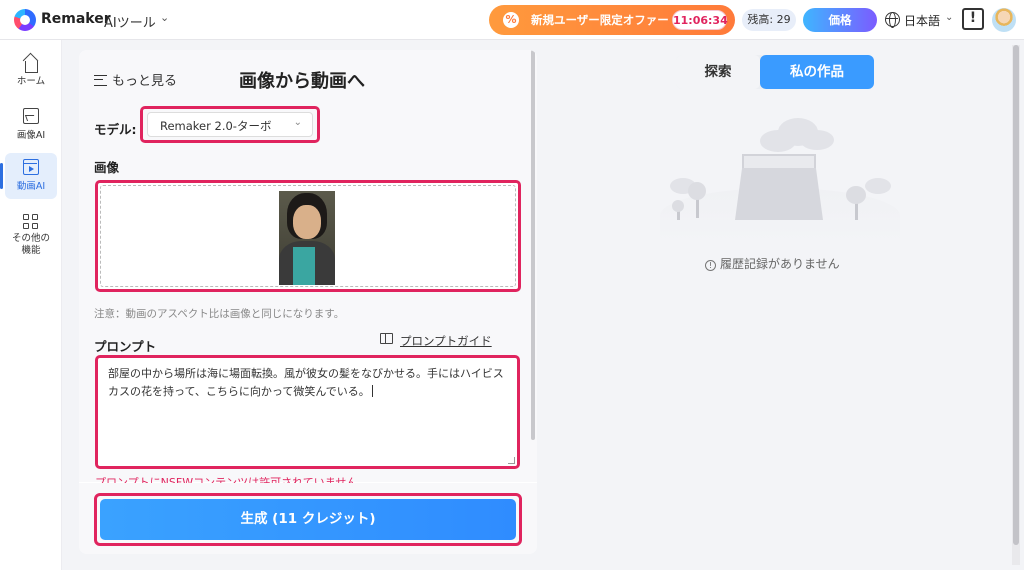 The image size is (1024, 570). Describe the element at coordinates (25, 20) in the screenshot. I see `remaker-logo` at that location.